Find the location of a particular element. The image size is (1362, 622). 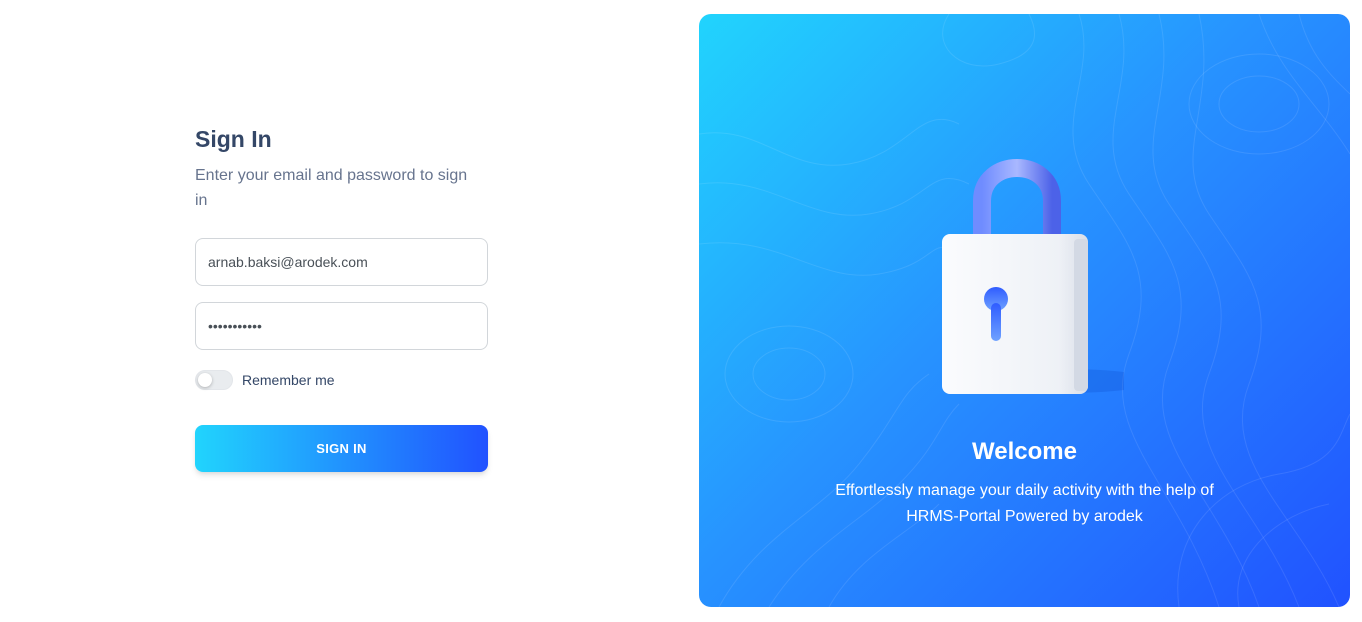

password-input: ••••••••••• is located at coordinates (235, 326).